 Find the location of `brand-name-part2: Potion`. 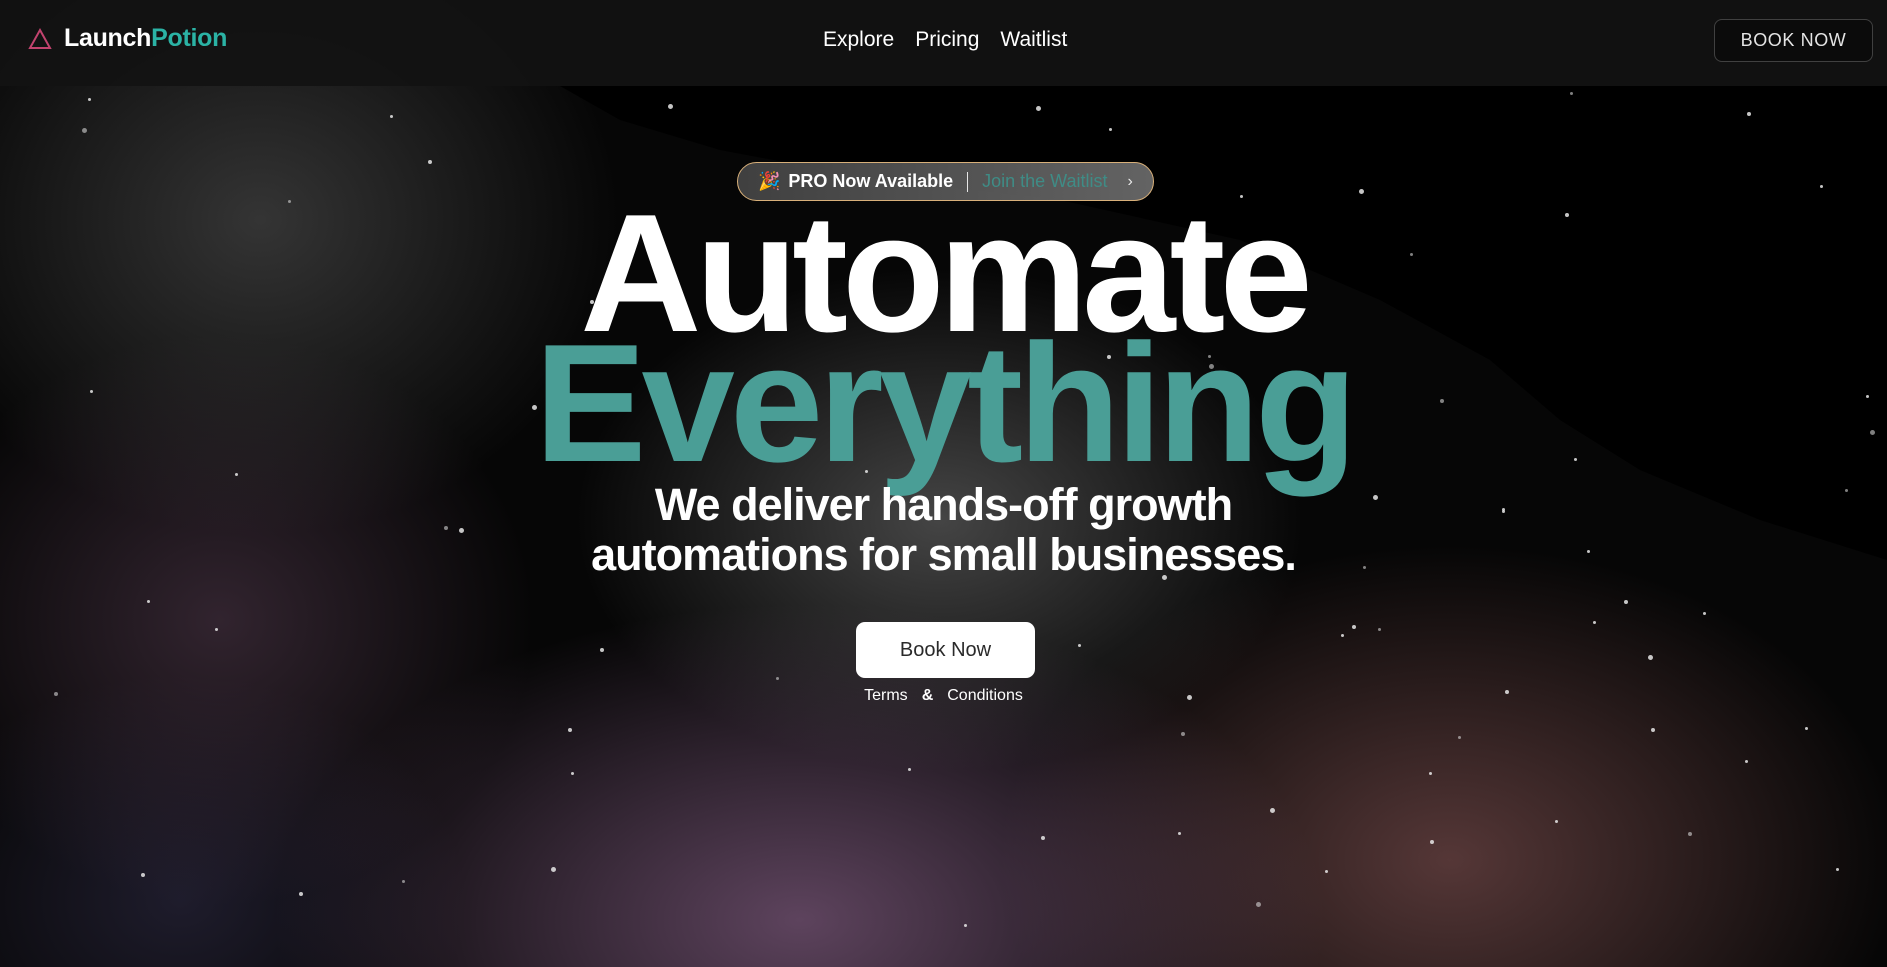

brand-name-part2: Potion is located at coordinates (189, 38).